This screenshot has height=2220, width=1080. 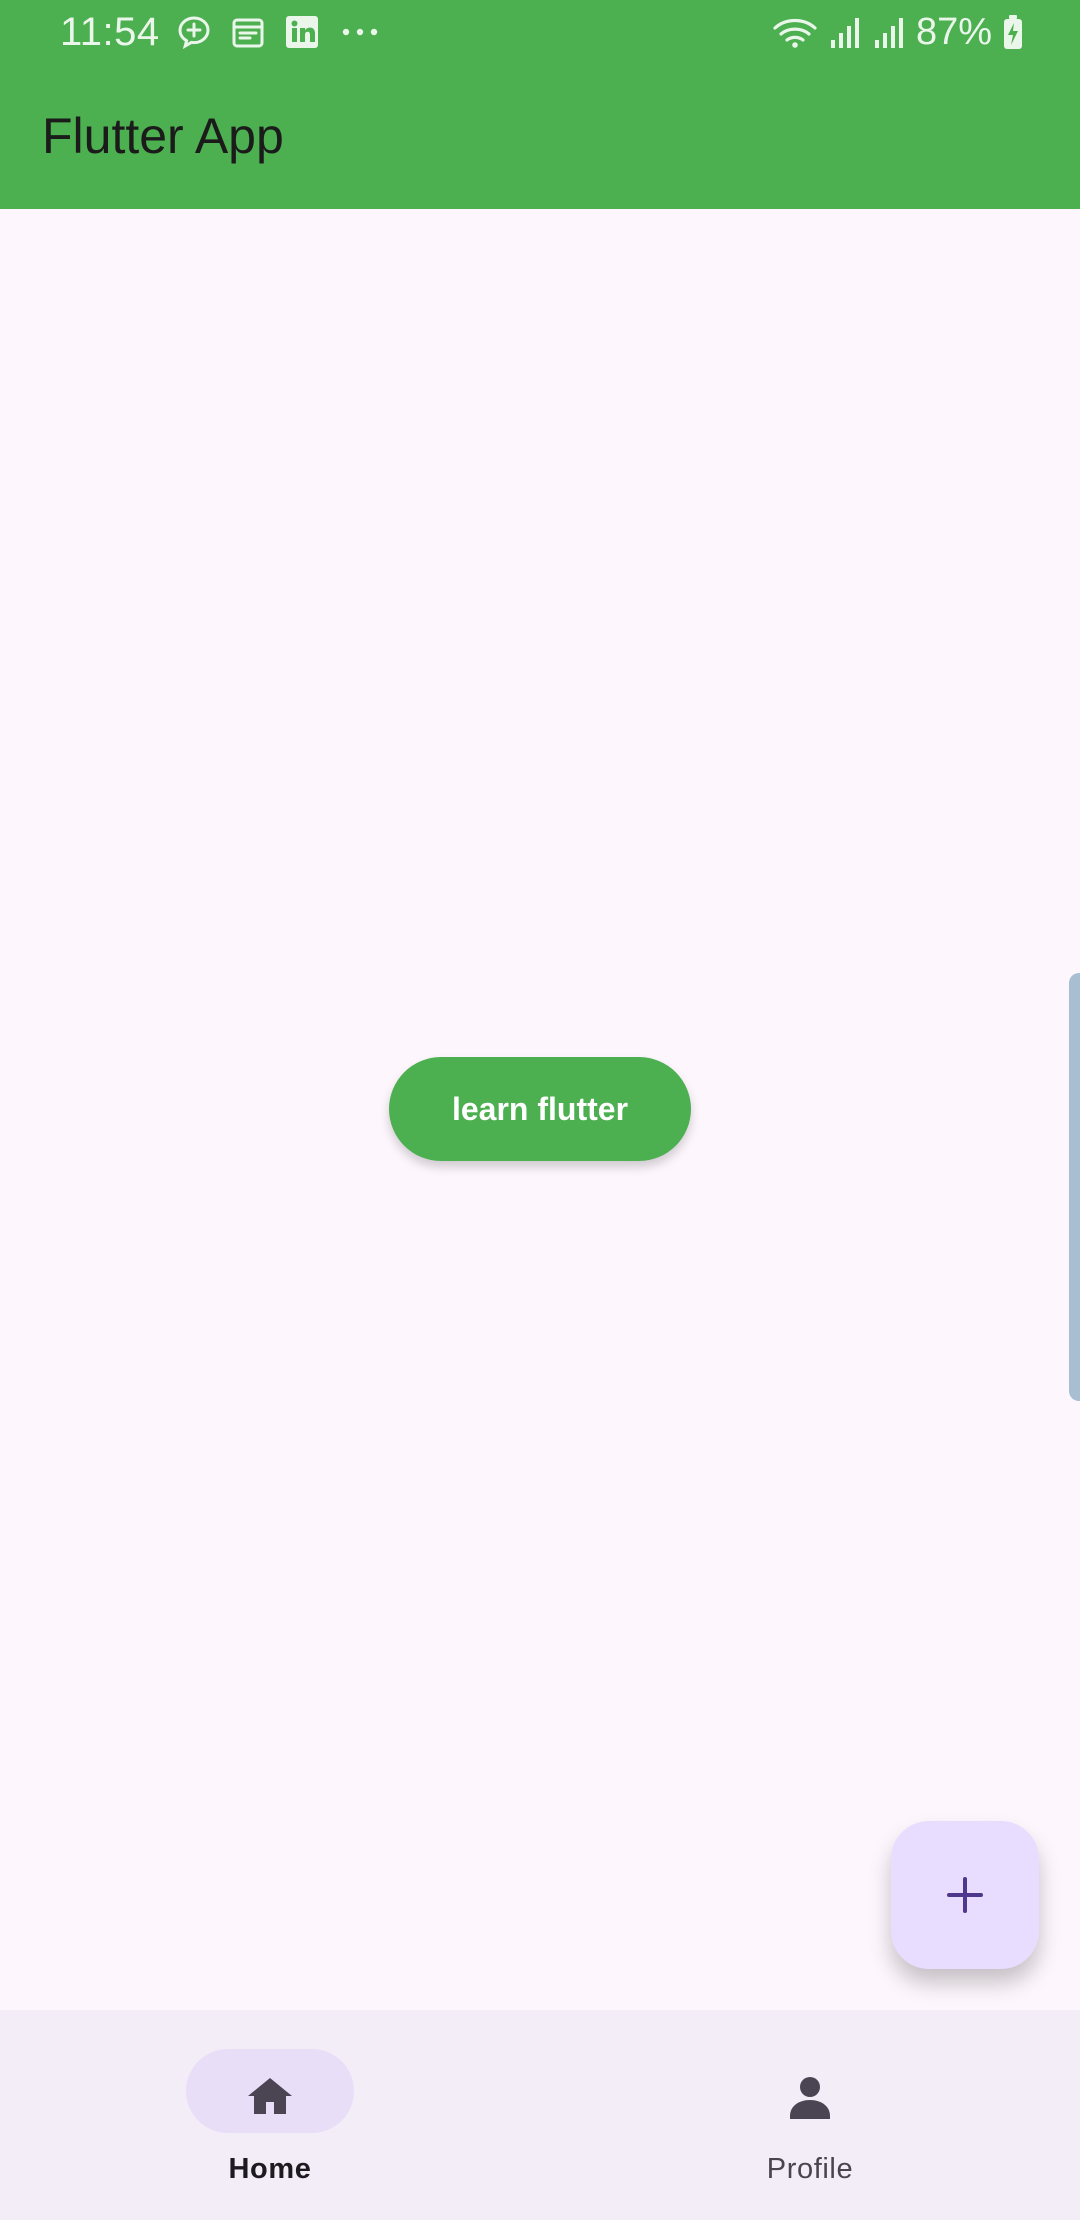 I want to click on status-bar: 11:54 87%, so click(x=540, y=32).